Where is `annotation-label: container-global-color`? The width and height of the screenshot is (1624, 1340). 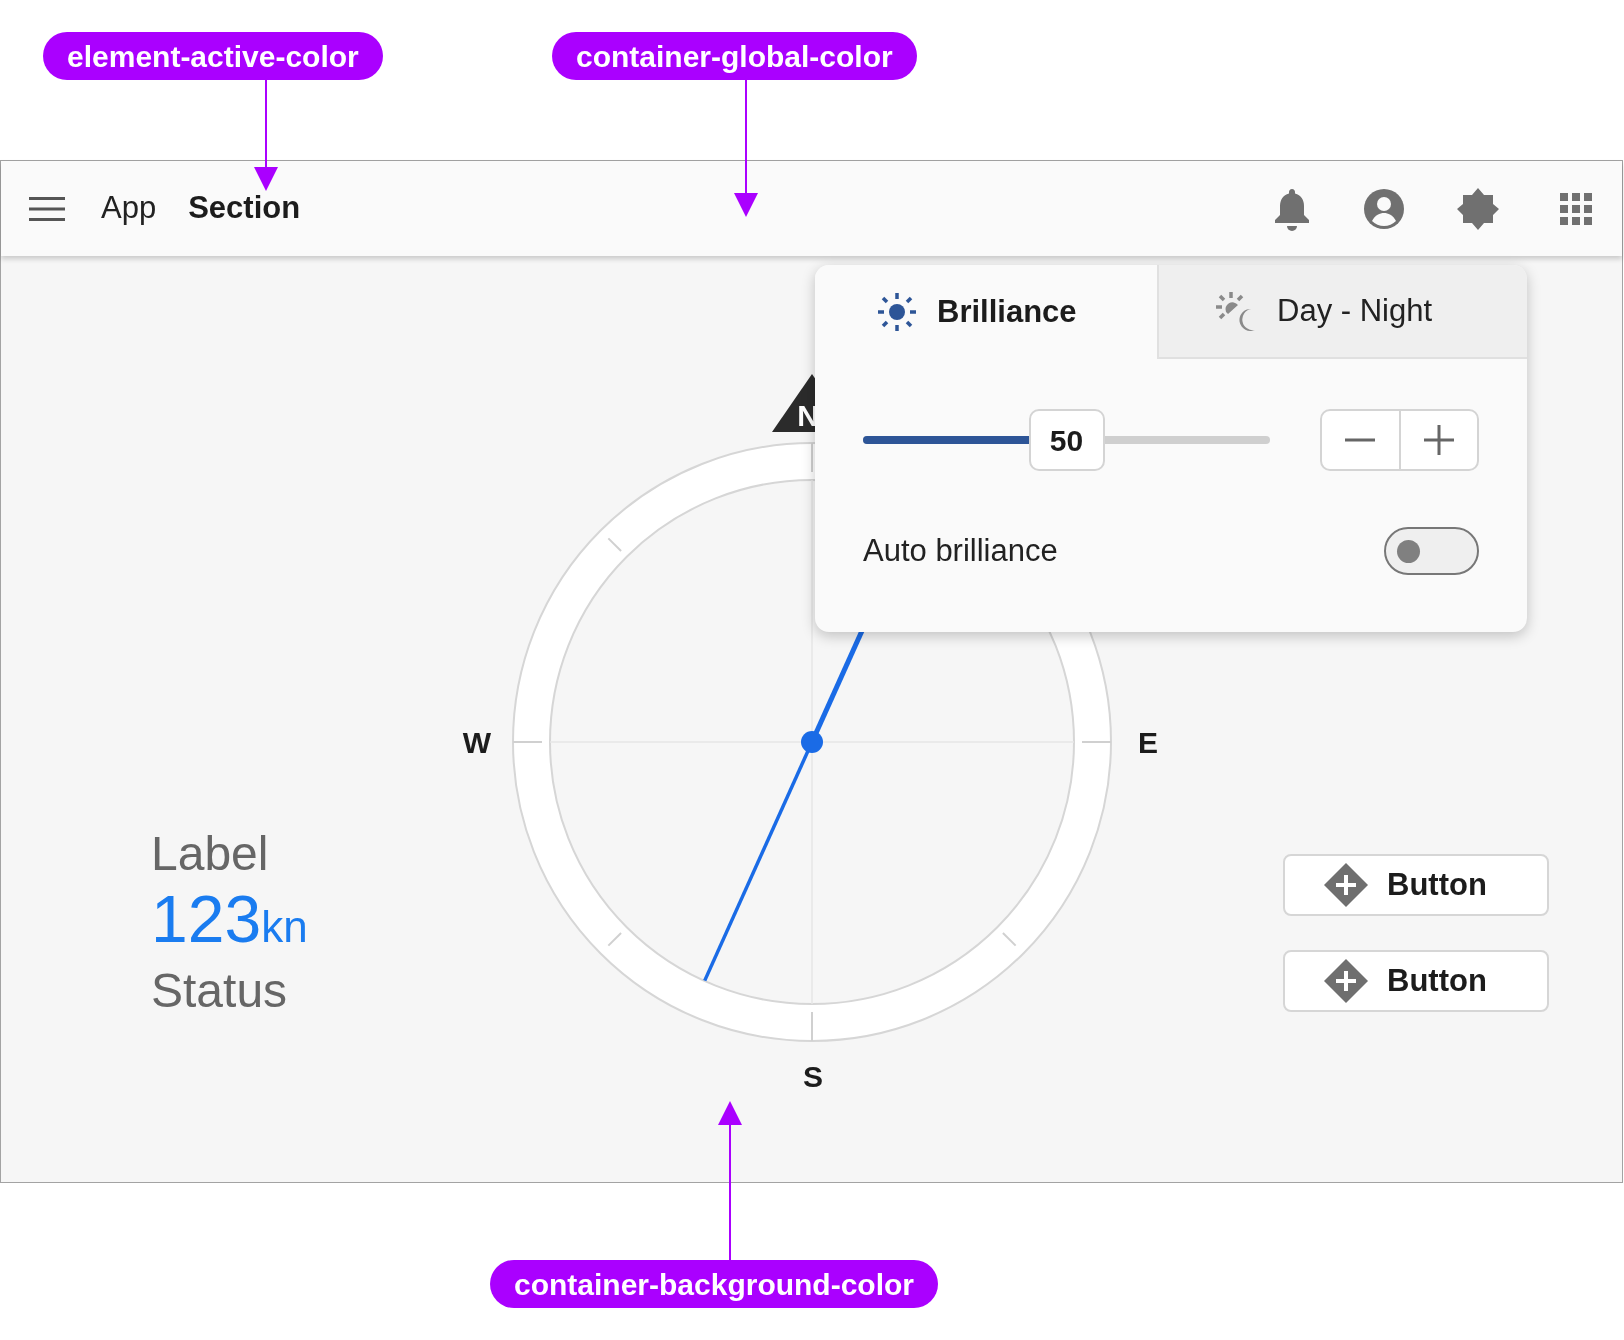
annotation-label: container-global-color is located at coordinates (734, 56).